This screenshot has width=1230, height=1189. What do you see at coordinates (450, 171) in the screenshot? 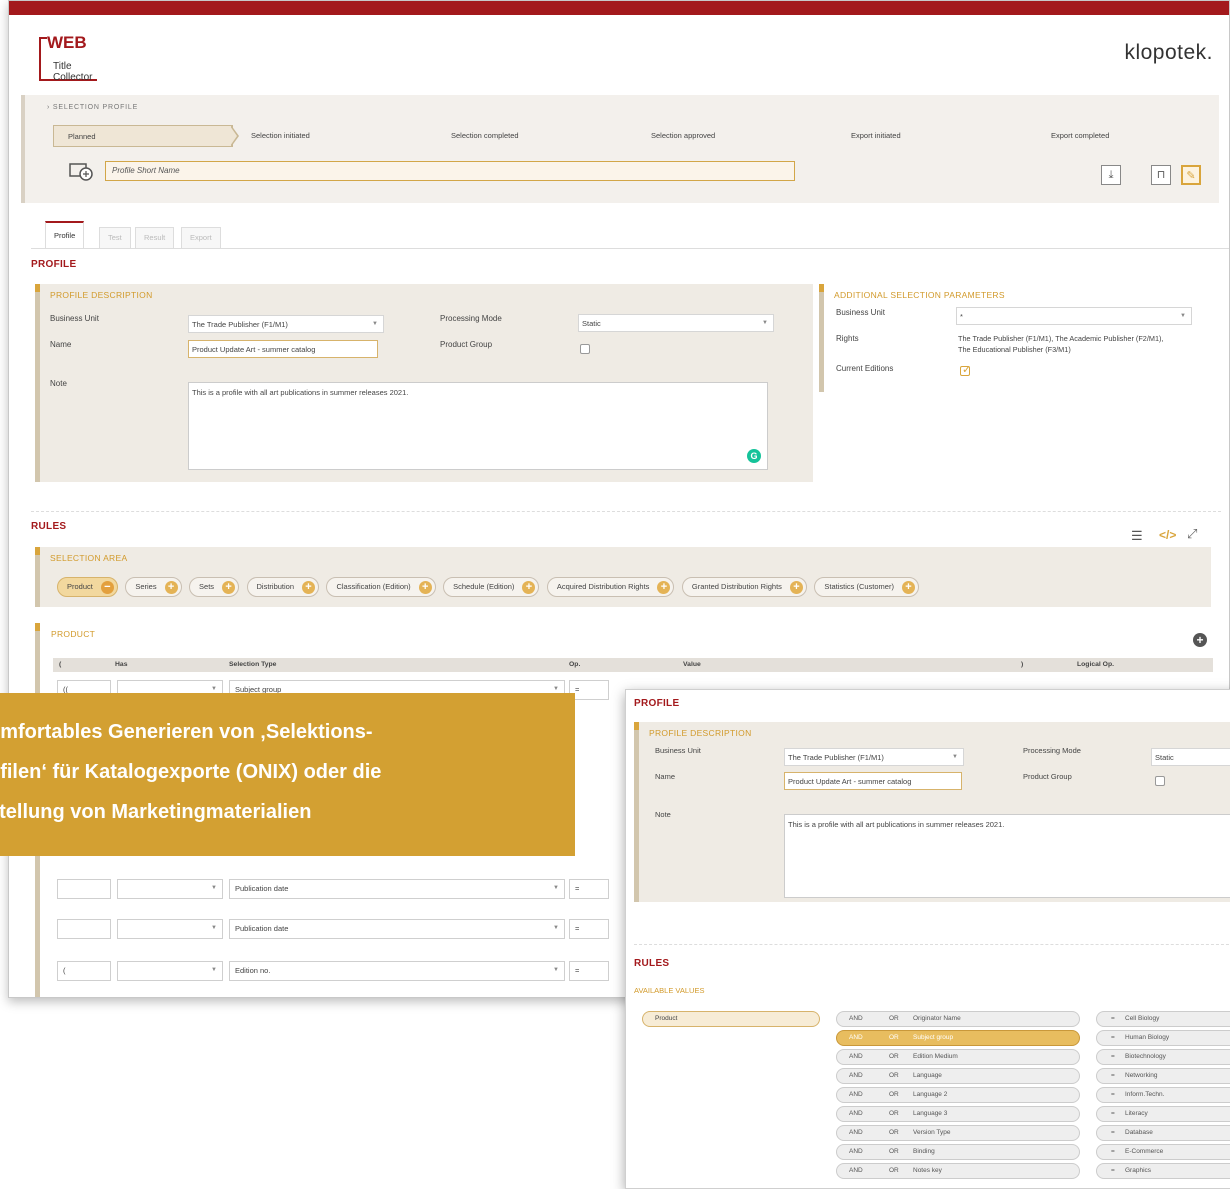
I see `profile-short-name-input: Profile Short Name` at bounding box center [450, 171].